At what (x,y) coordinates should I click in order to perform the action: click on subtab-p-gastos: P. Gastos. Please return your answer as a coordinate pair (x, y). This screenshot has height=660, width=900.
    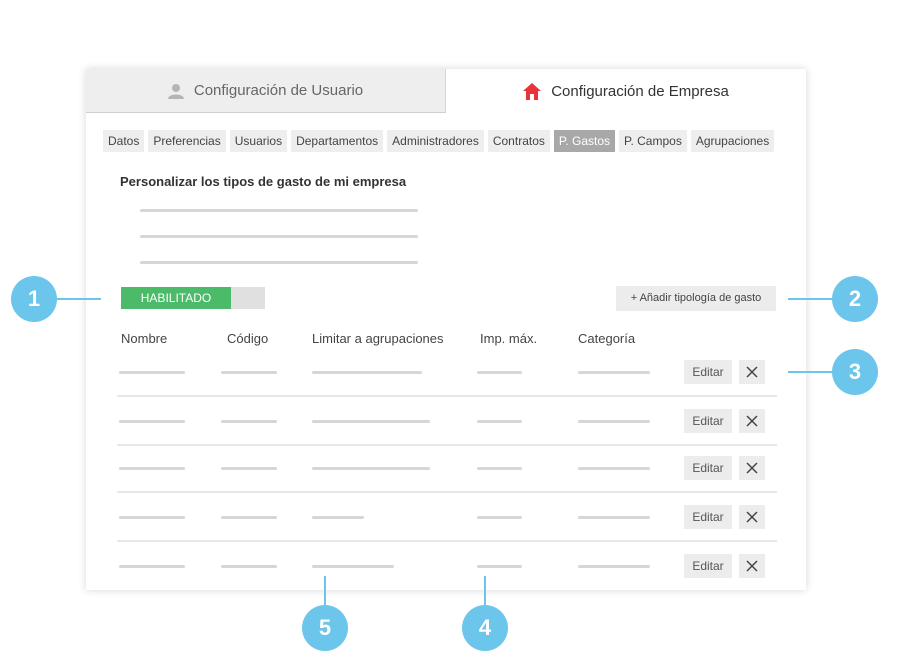
    Looking at the image, I should click on (584, 141).